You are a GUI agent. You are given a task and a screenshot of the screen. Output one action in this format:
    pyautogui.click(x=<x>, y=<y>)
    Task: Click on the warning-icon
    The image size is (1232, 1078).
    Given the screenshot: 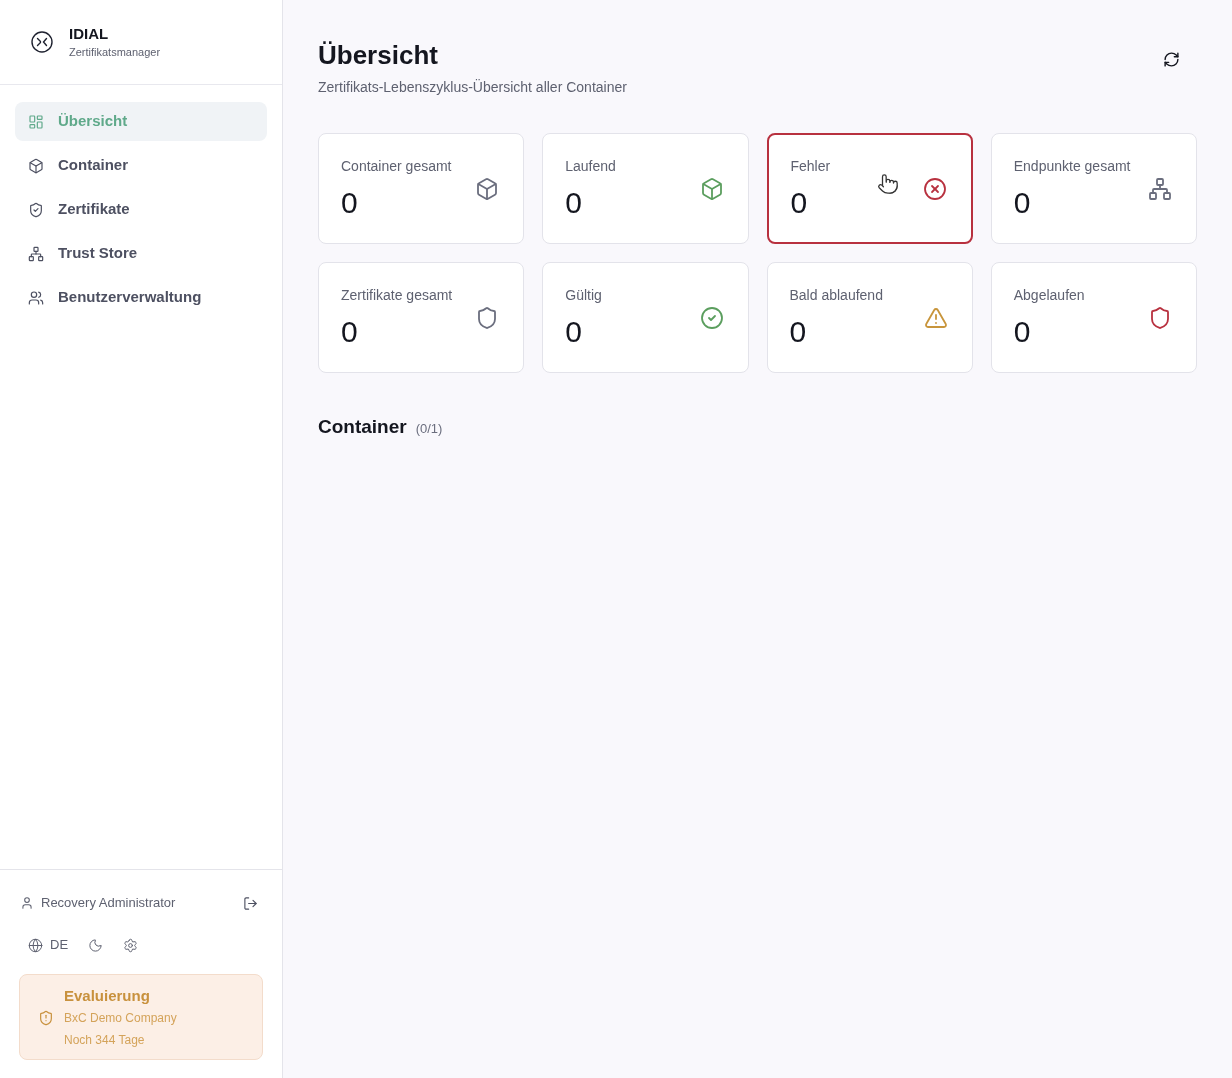 What is the action you would take?
    pyautogui.click(x=935, y=317)
    